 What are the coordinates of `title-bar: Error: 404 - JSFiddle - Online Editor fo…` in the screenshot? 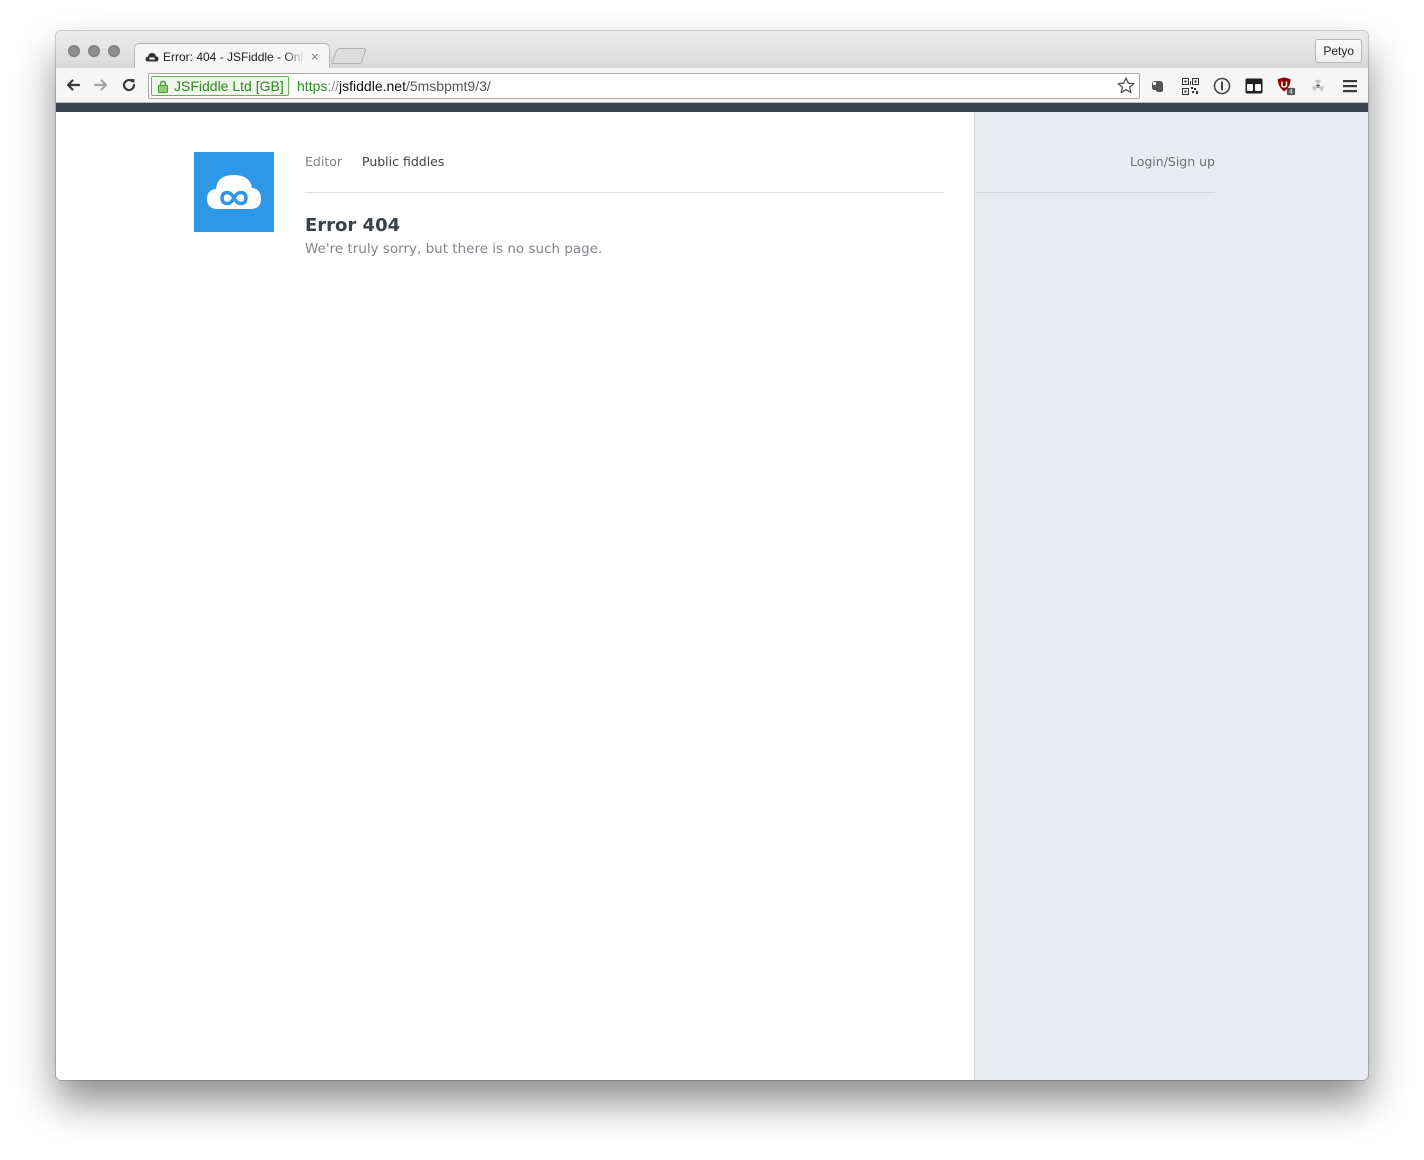 It's located at (712, 50).